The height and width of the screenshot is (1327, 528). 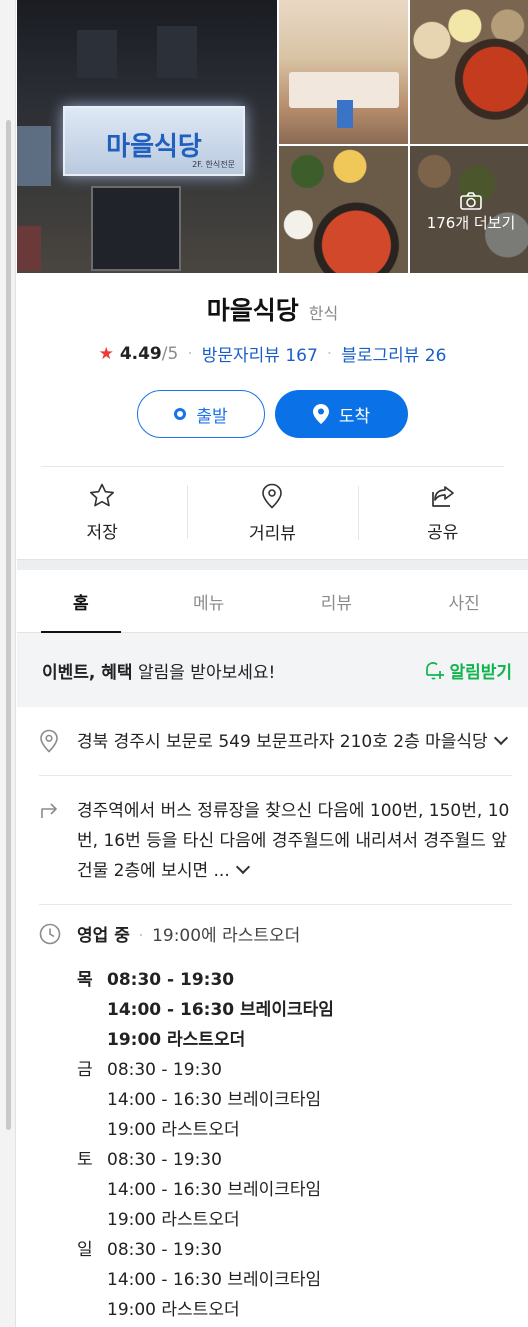 I want to click on photo-more: 176개 더보기, so click(x=469, y=209).